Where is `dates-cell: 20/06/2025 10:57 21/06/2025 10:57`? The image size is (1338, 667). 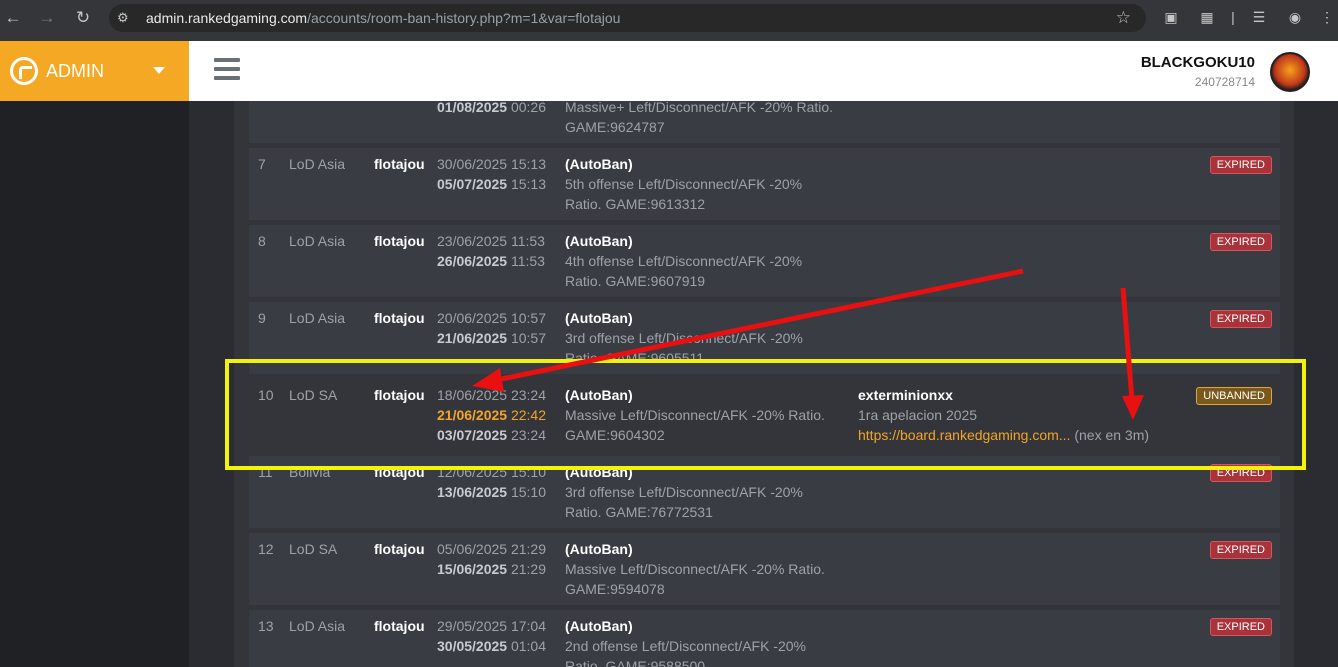 dates-cell: 20/06/2025 10:57 21/06/2025 10:57 is located at coordinates (491, 328).